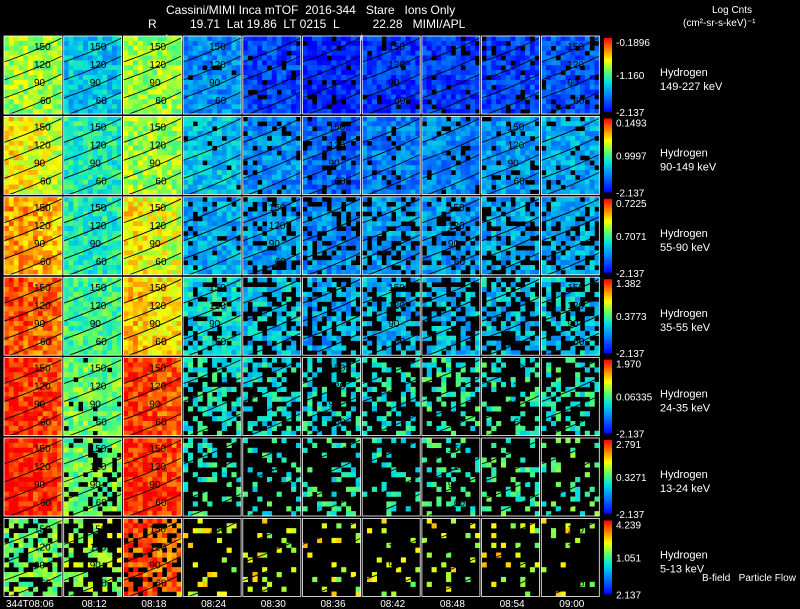 Image resolution: width=800 pixels, height=609 pixels. What do you see at coordinates (688, 167) in the screenshot?
I see `energy-label: 90-149 keV` at bounding box center [688, 167].